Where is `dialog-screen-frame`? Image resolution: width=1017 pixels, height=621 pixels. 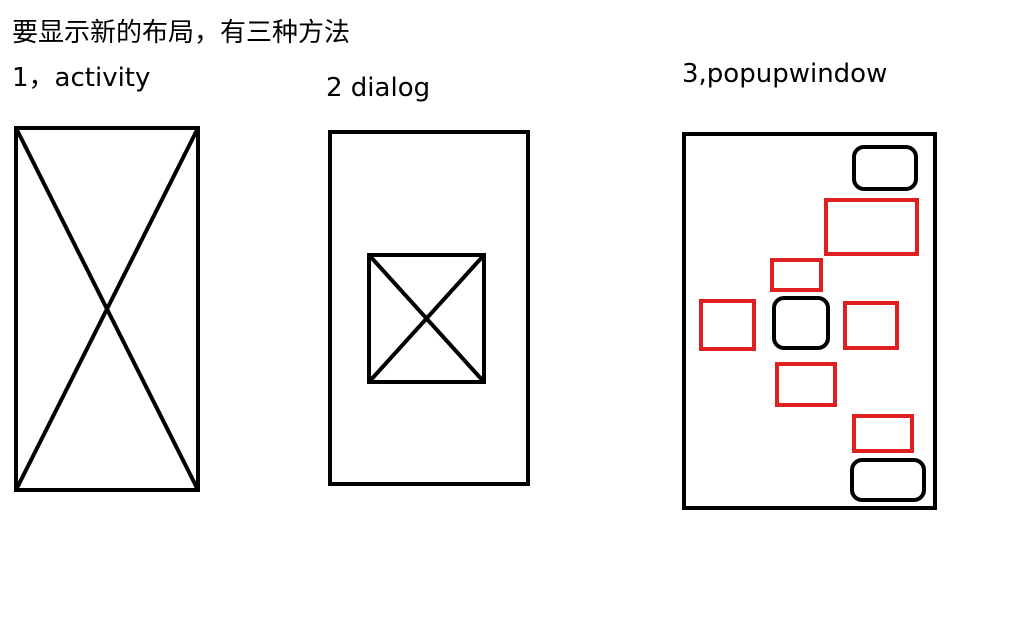
dialog-screen-frame is located at coordinates (429, 308).